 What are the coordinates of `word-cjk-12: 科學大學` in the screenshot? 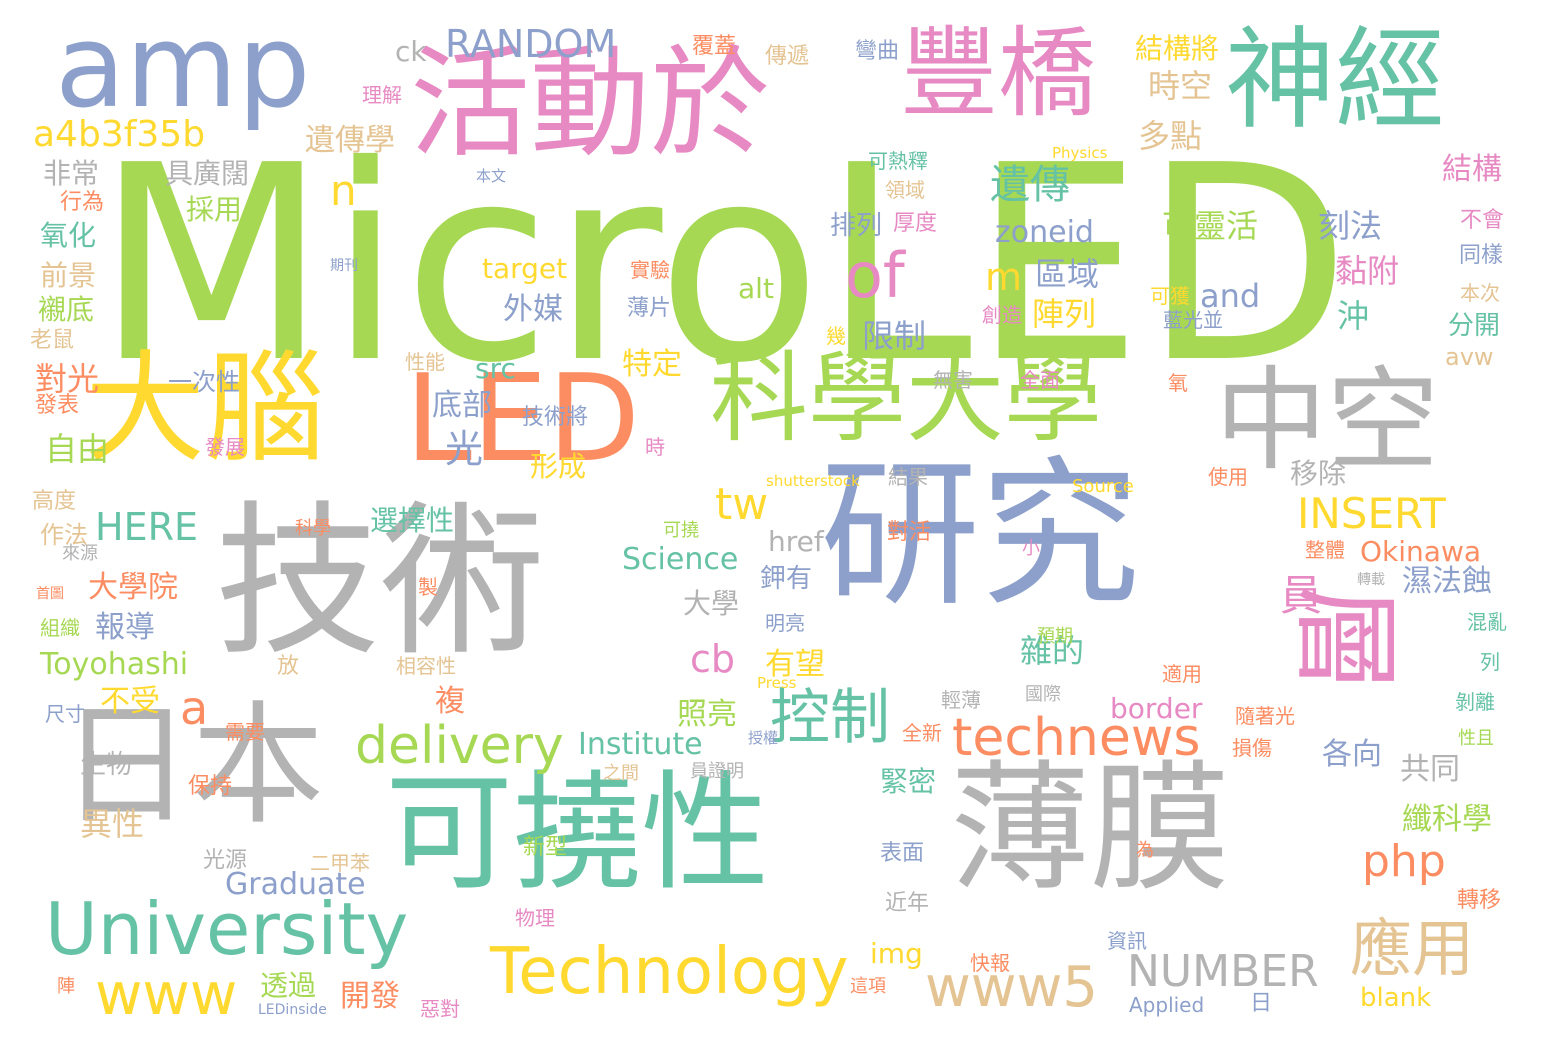 It's located at (906, 399).